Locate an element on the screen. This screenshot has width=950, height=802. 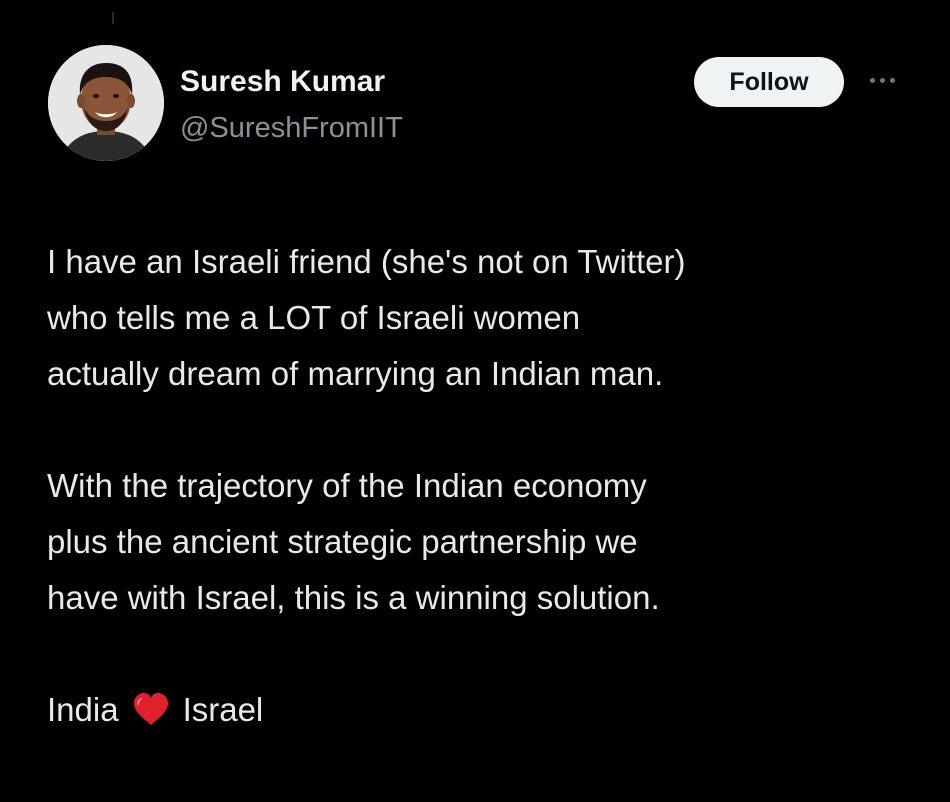
closing-word-india: India is located at coordinates (83, 709).